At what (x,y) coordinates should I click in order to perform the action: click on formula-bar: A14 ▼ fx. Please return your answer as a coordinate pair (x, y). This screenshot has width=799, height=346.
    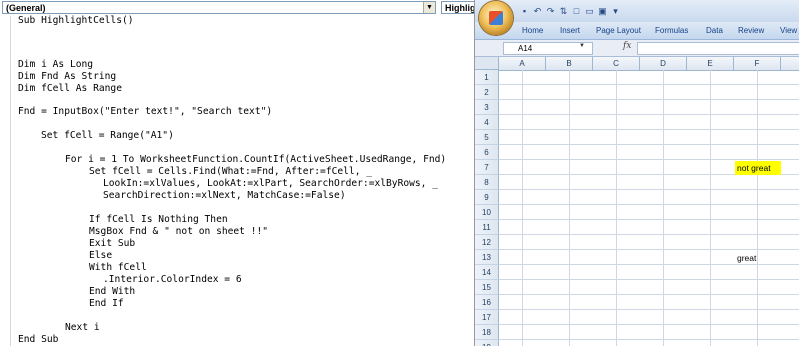
    Looking at the image, I should click on (637, 48).